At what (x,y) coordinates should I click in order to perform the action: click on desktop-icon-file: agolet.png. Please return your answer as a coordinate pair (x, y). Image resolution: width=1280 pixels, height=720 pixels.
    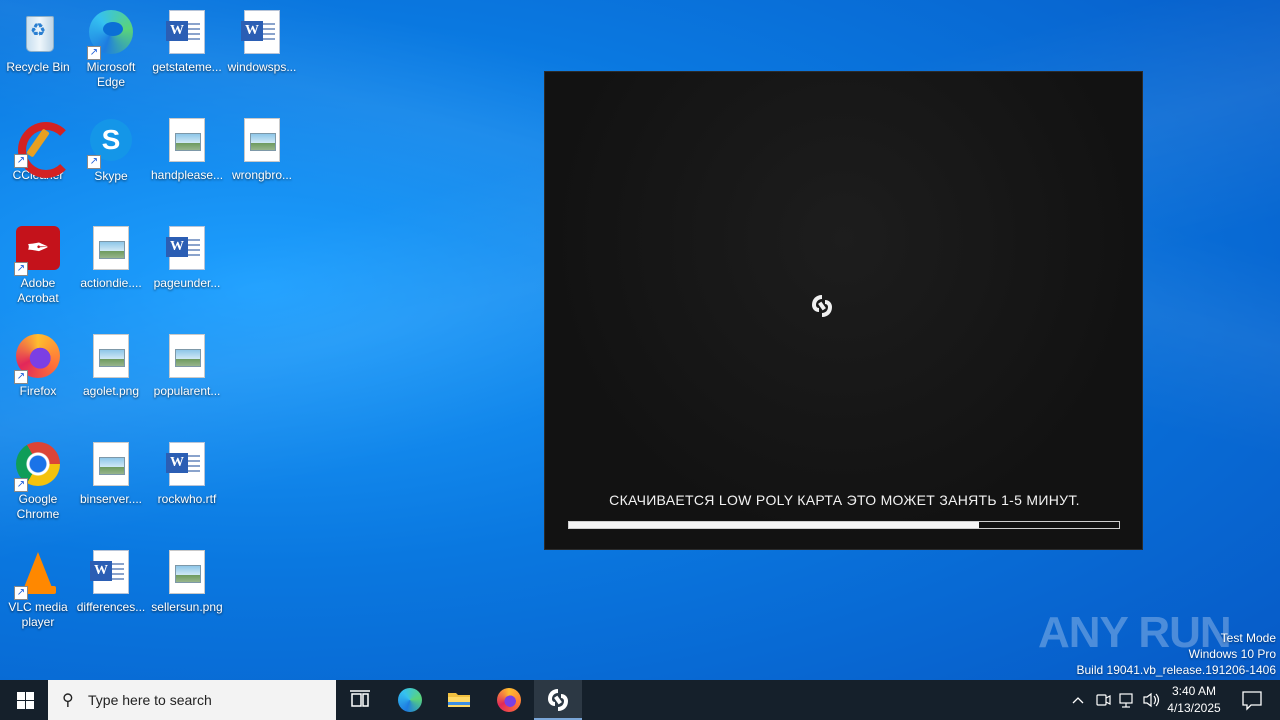
    Looking at the image, I should click on (111, 365).